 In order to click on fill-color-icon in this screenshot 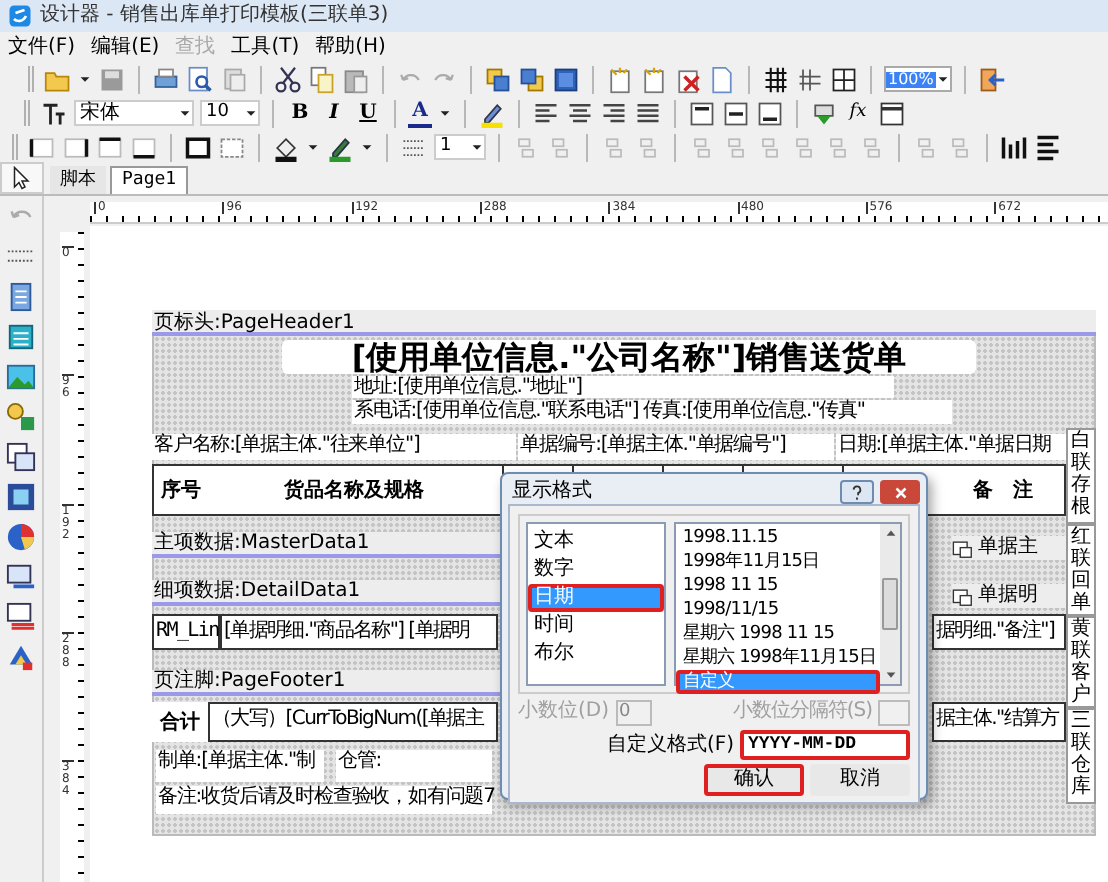, I will do `click(286, 147)`.